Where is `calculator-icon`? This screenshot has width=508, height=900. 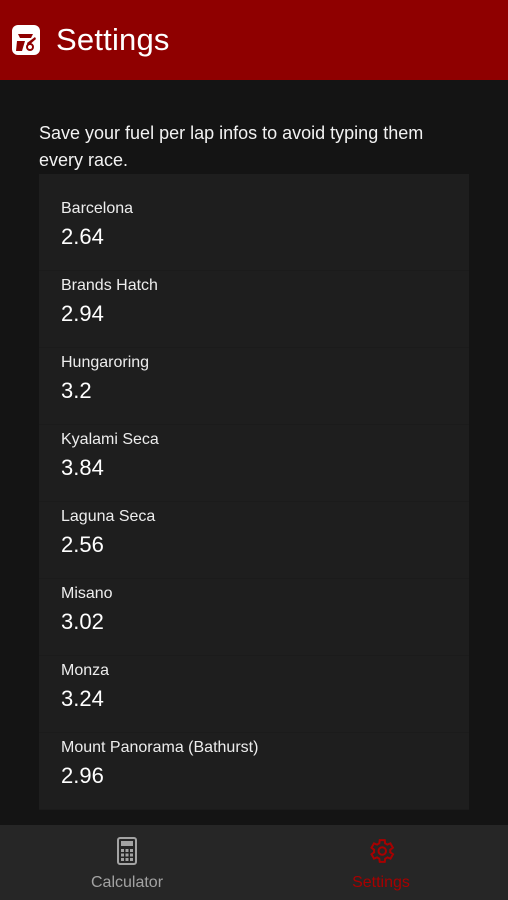 calculator-icon is located at coordinates (127, 851).